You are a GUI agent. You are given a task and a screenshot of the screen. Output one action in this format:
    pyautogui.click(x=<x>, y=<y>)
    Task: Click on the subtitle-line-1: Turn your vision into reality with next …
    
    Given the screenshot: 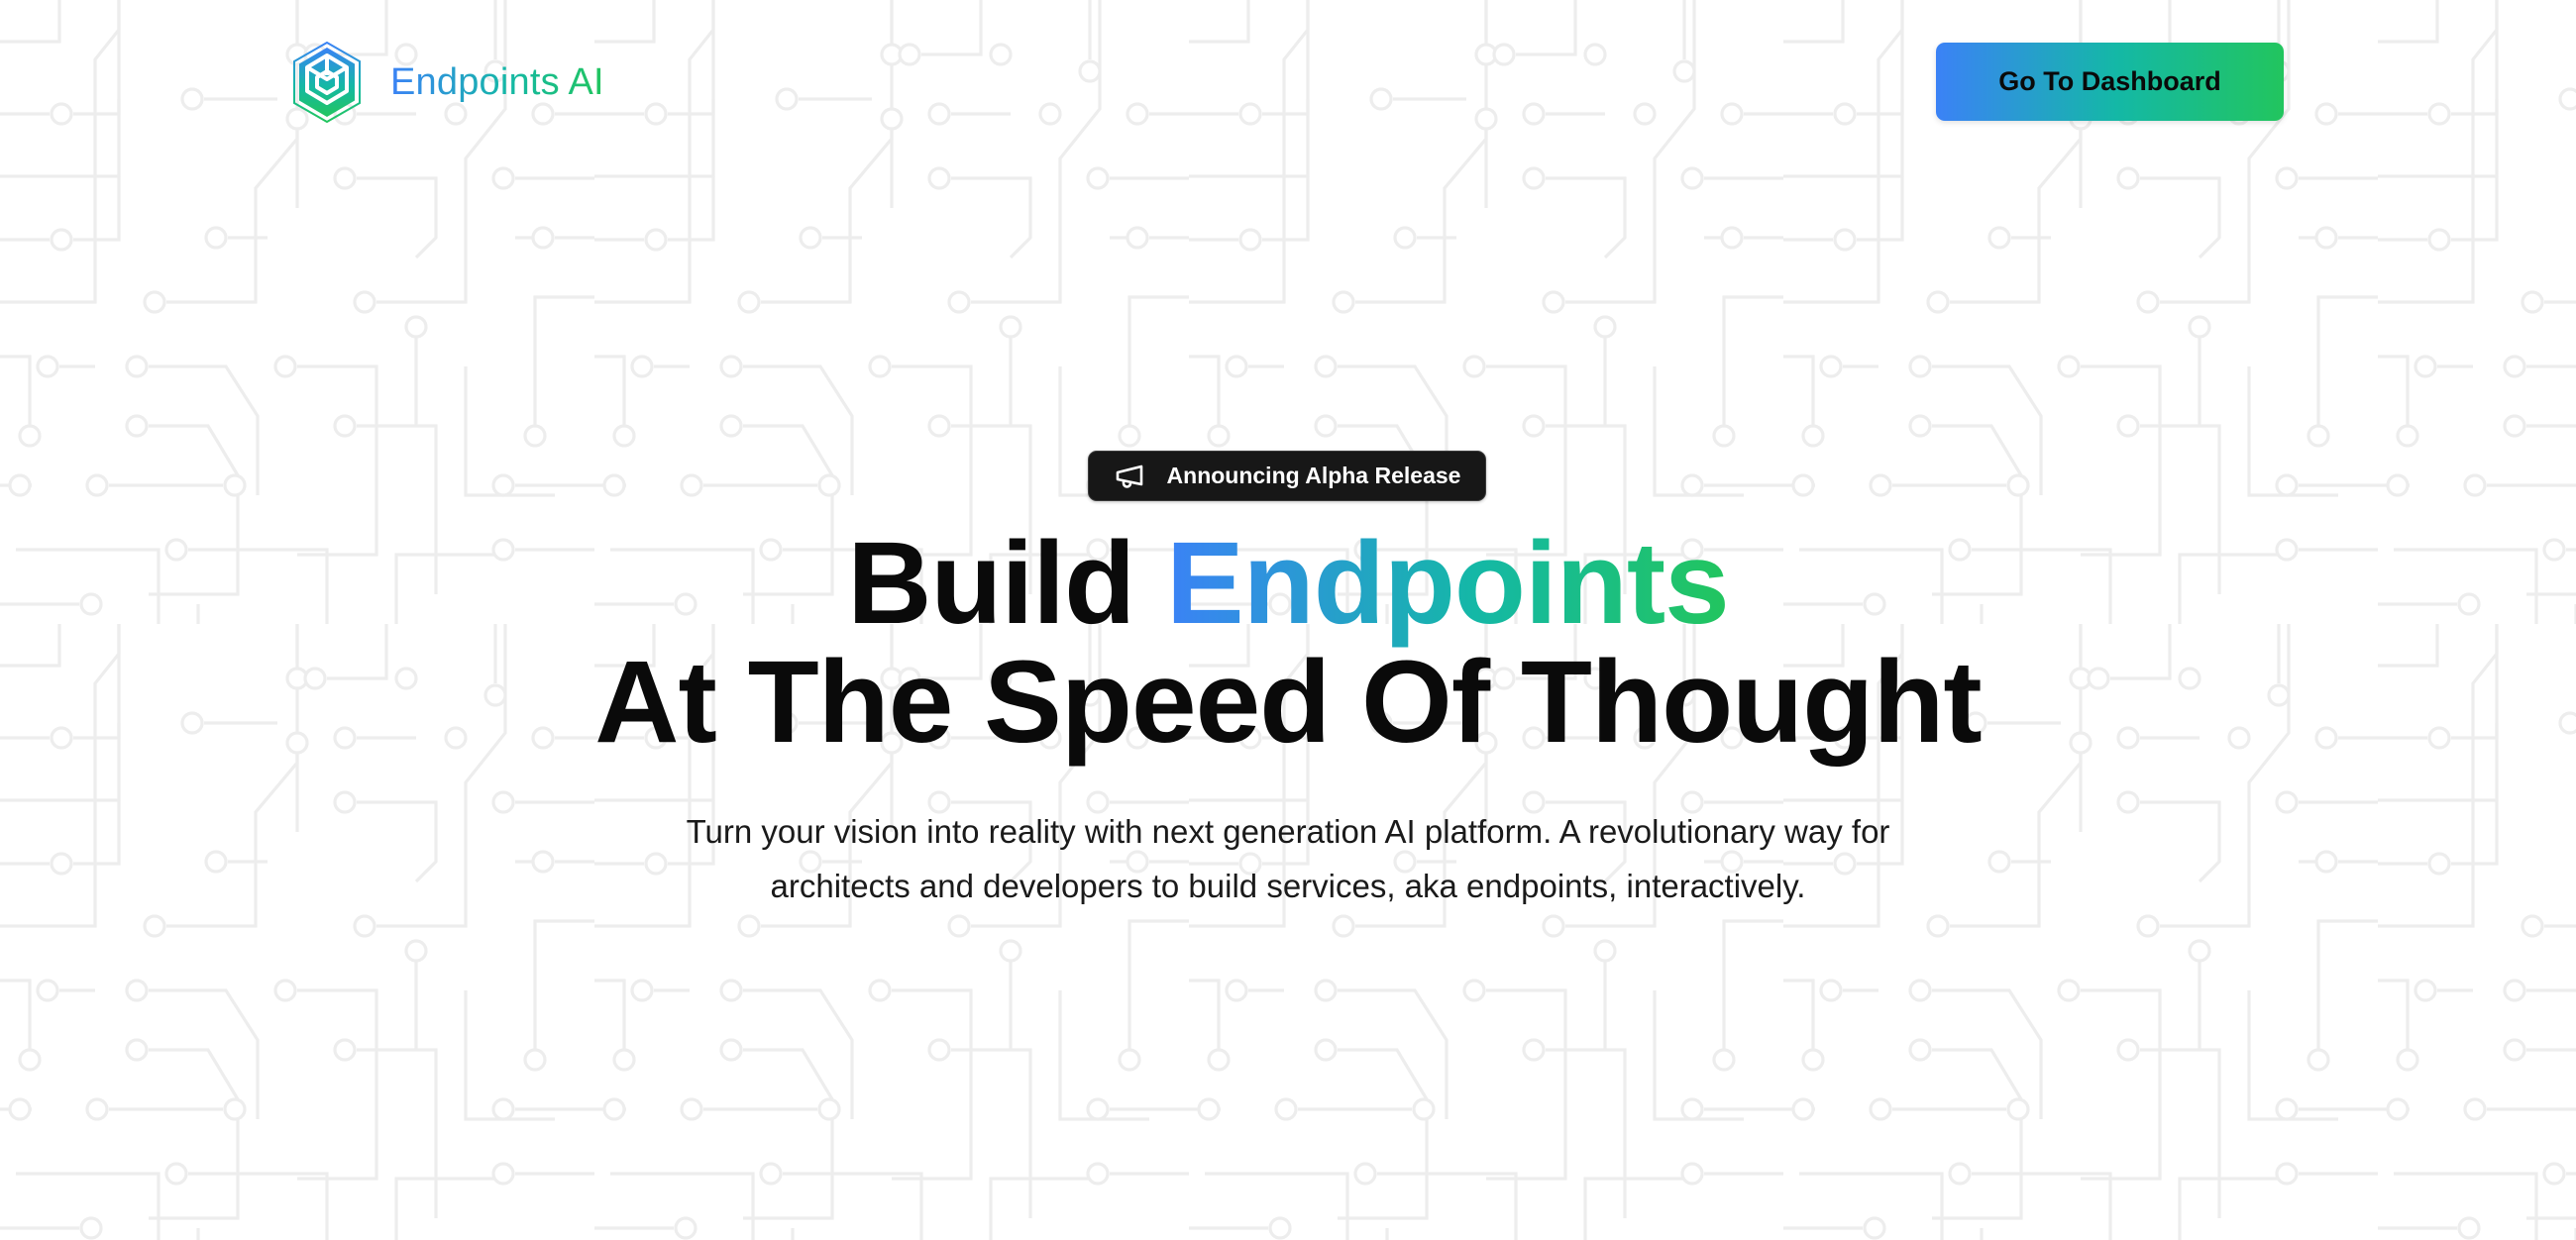 What is the action you would take?
    pyautogui.click(x=1288, y=832)
    